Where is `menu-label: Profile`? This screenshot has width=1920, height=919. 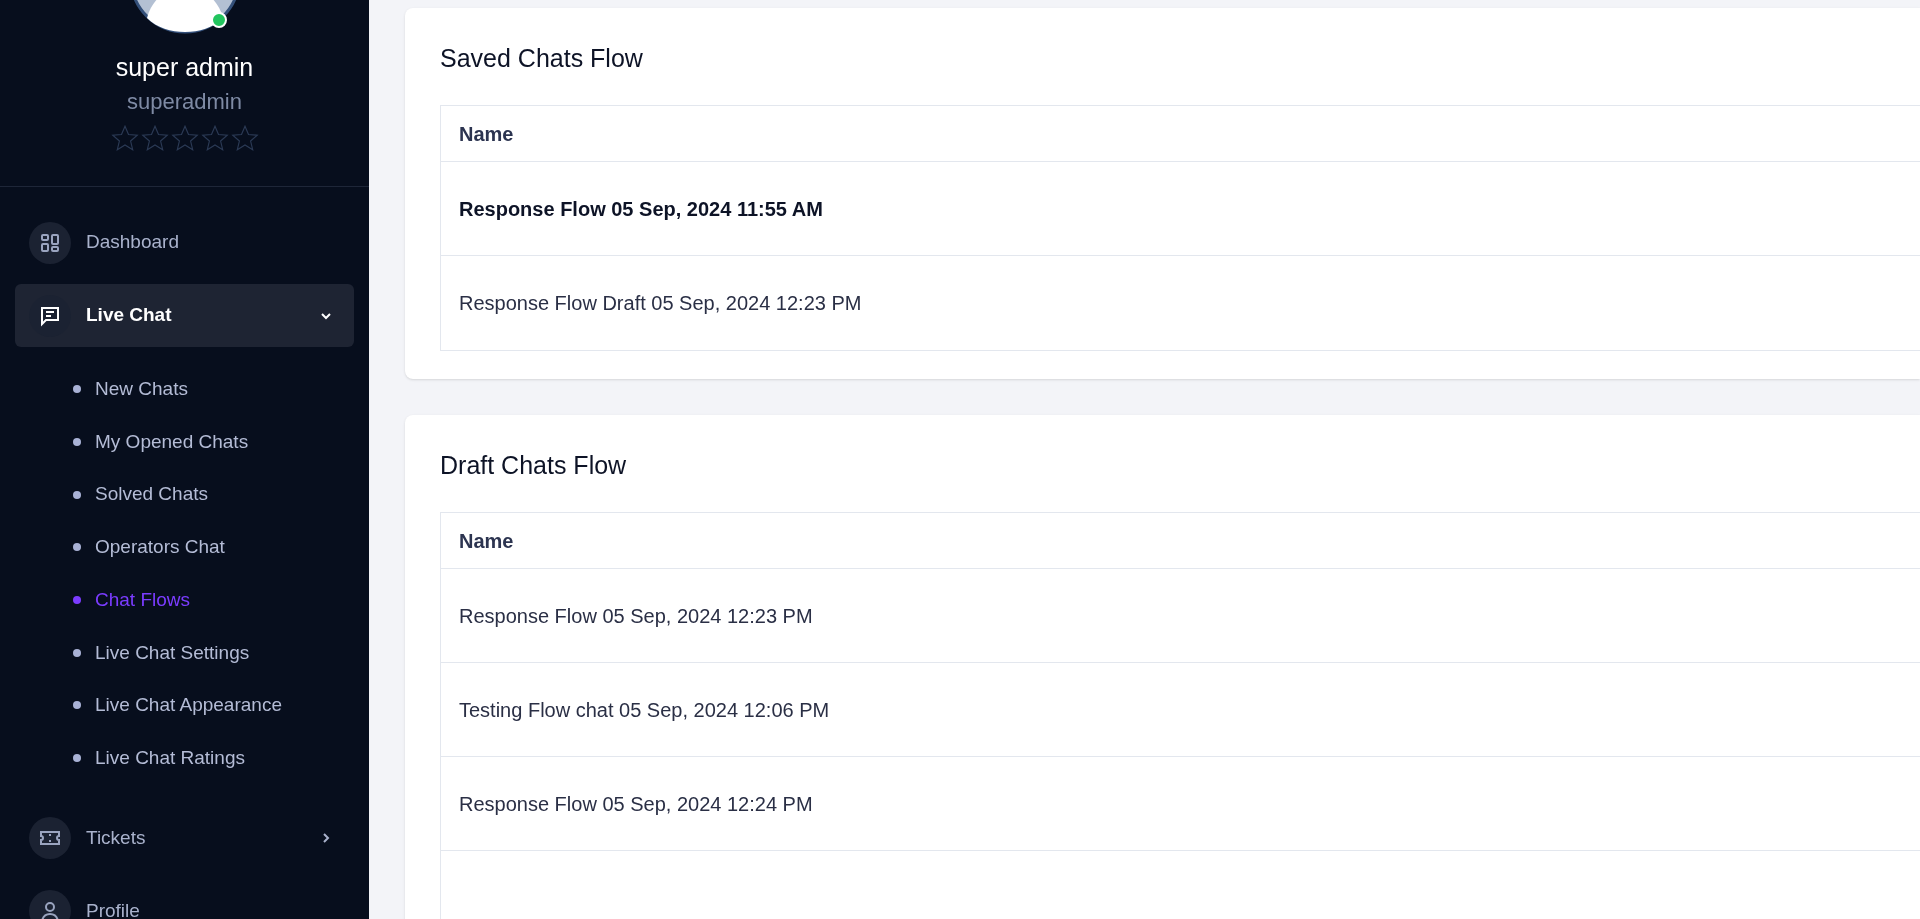
menu-label: Profile is located at coordinates (113, 908).